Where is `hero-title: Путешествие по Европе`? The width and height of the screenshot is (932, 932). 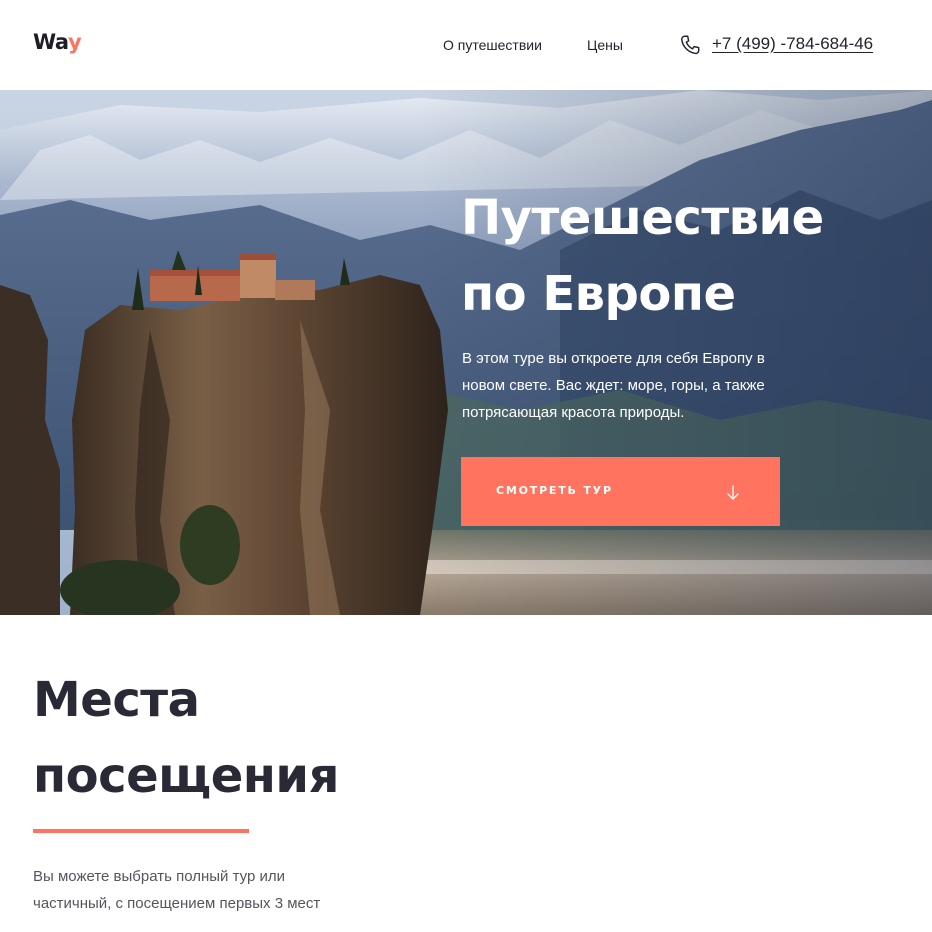 hero-title: Путешествие по Европе is located at coordinates (681, 256).